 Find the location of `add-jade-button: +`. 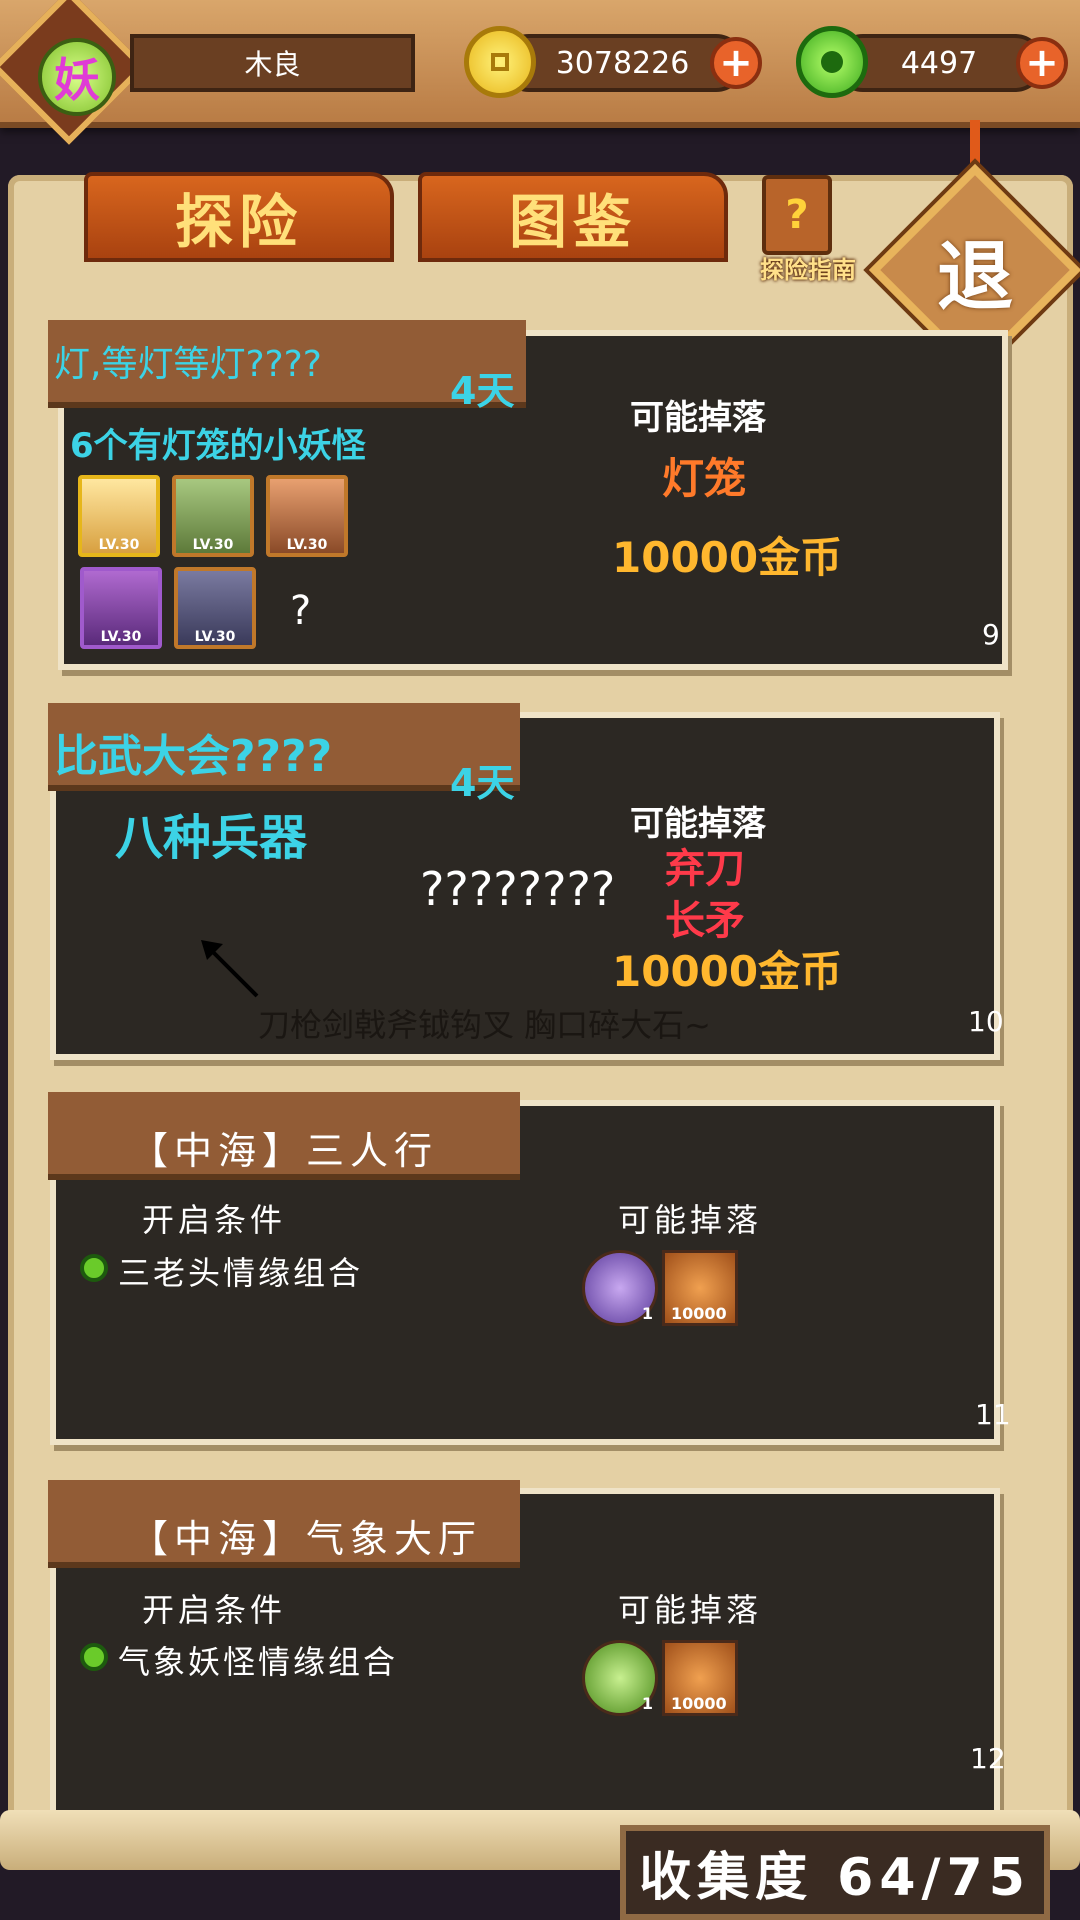

add-jade-button: + is located at coordinates (1042, 63).